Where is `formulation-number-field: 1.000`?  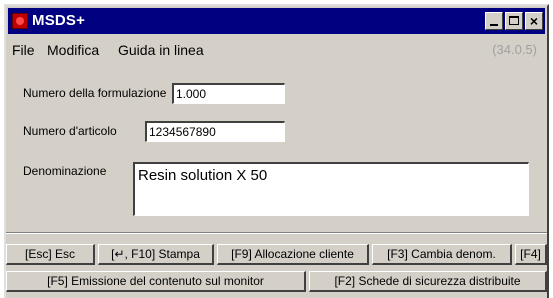
formulation-number-field: 1.000 is located at coordinates (228, 93).